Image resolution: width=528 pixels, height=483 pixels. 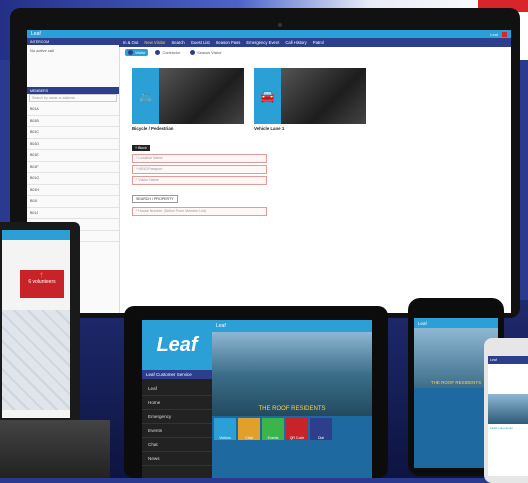 What do you see at coordinates (141, 148) in the screenshot?
I see `block-button: + Block` at bounding box center [141, 148].